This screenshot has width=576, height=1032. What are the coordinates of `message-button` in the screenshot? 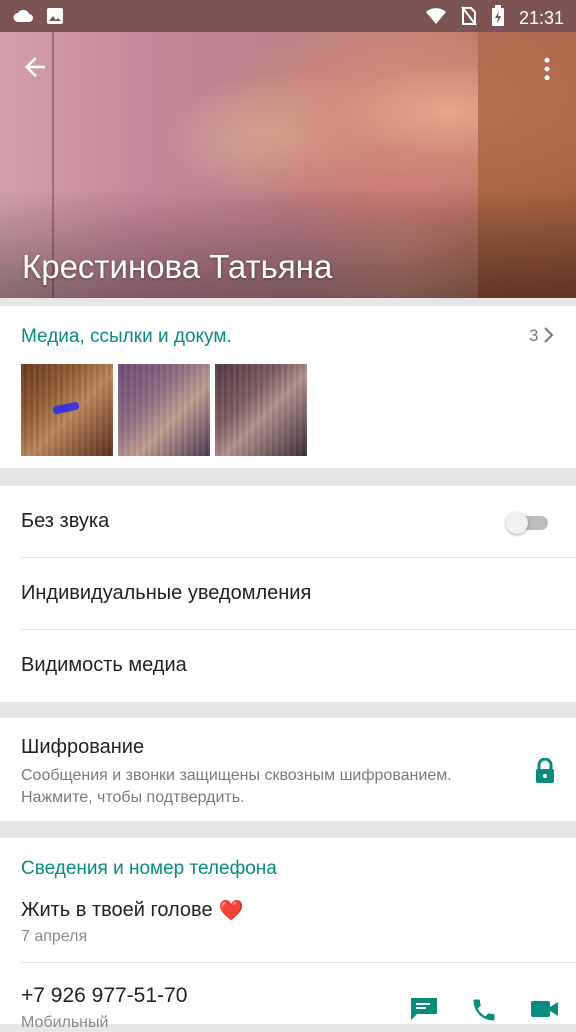 It's located at (424, 1009).